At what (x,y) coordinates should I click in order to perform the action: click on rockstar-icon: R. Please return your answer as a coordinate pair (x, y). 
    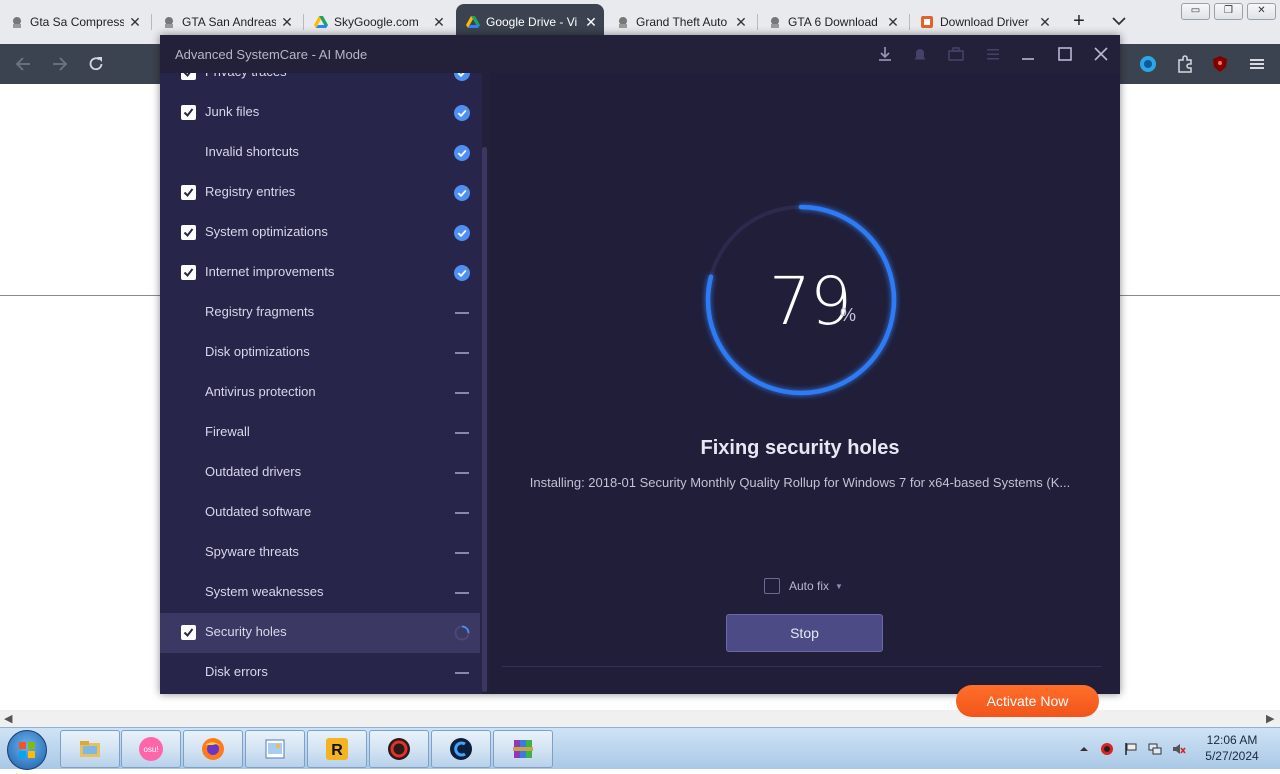
    Looking at the image, I should click on (337, 749).